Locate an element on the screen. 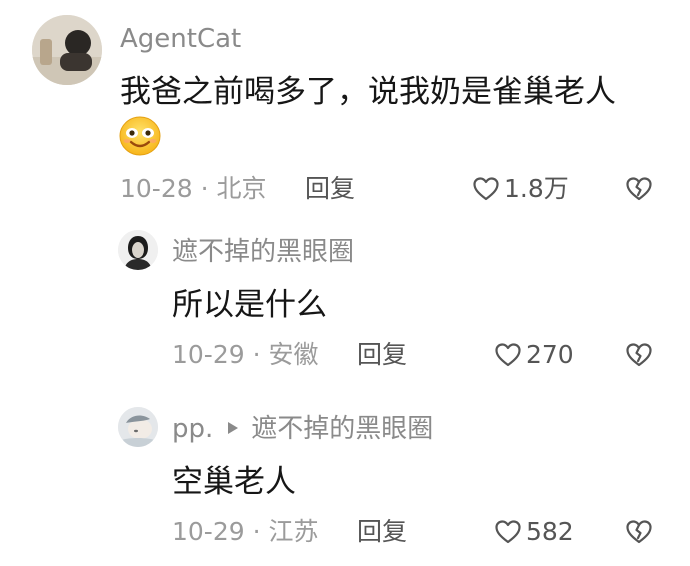 Image resolution: width=690 pixels, height=566 pixels. like-count: 582 is located at coordinates (550, 531).